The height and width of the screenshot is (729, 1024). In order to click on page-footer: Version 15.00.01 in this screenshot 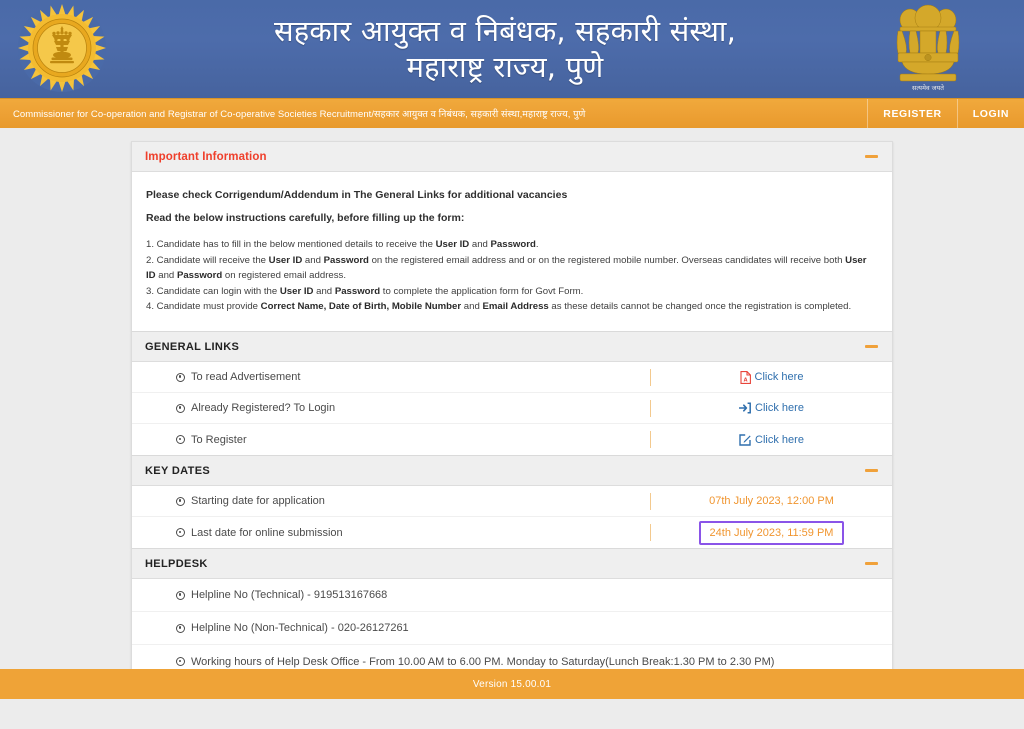, I will do `click(512, 684)`.